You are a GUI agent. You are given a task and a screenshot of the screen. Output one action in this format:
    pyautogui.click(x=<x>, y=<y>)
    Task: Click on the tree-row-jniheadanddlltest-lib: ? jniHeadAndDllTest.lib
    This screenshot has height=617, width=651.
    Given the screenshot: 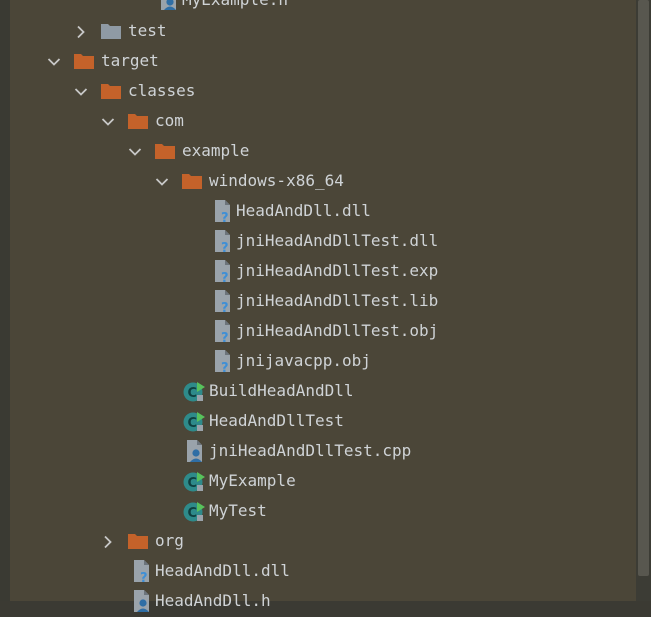 What is the action you would take?
    pyautogui.click(x=318, y=301)
    